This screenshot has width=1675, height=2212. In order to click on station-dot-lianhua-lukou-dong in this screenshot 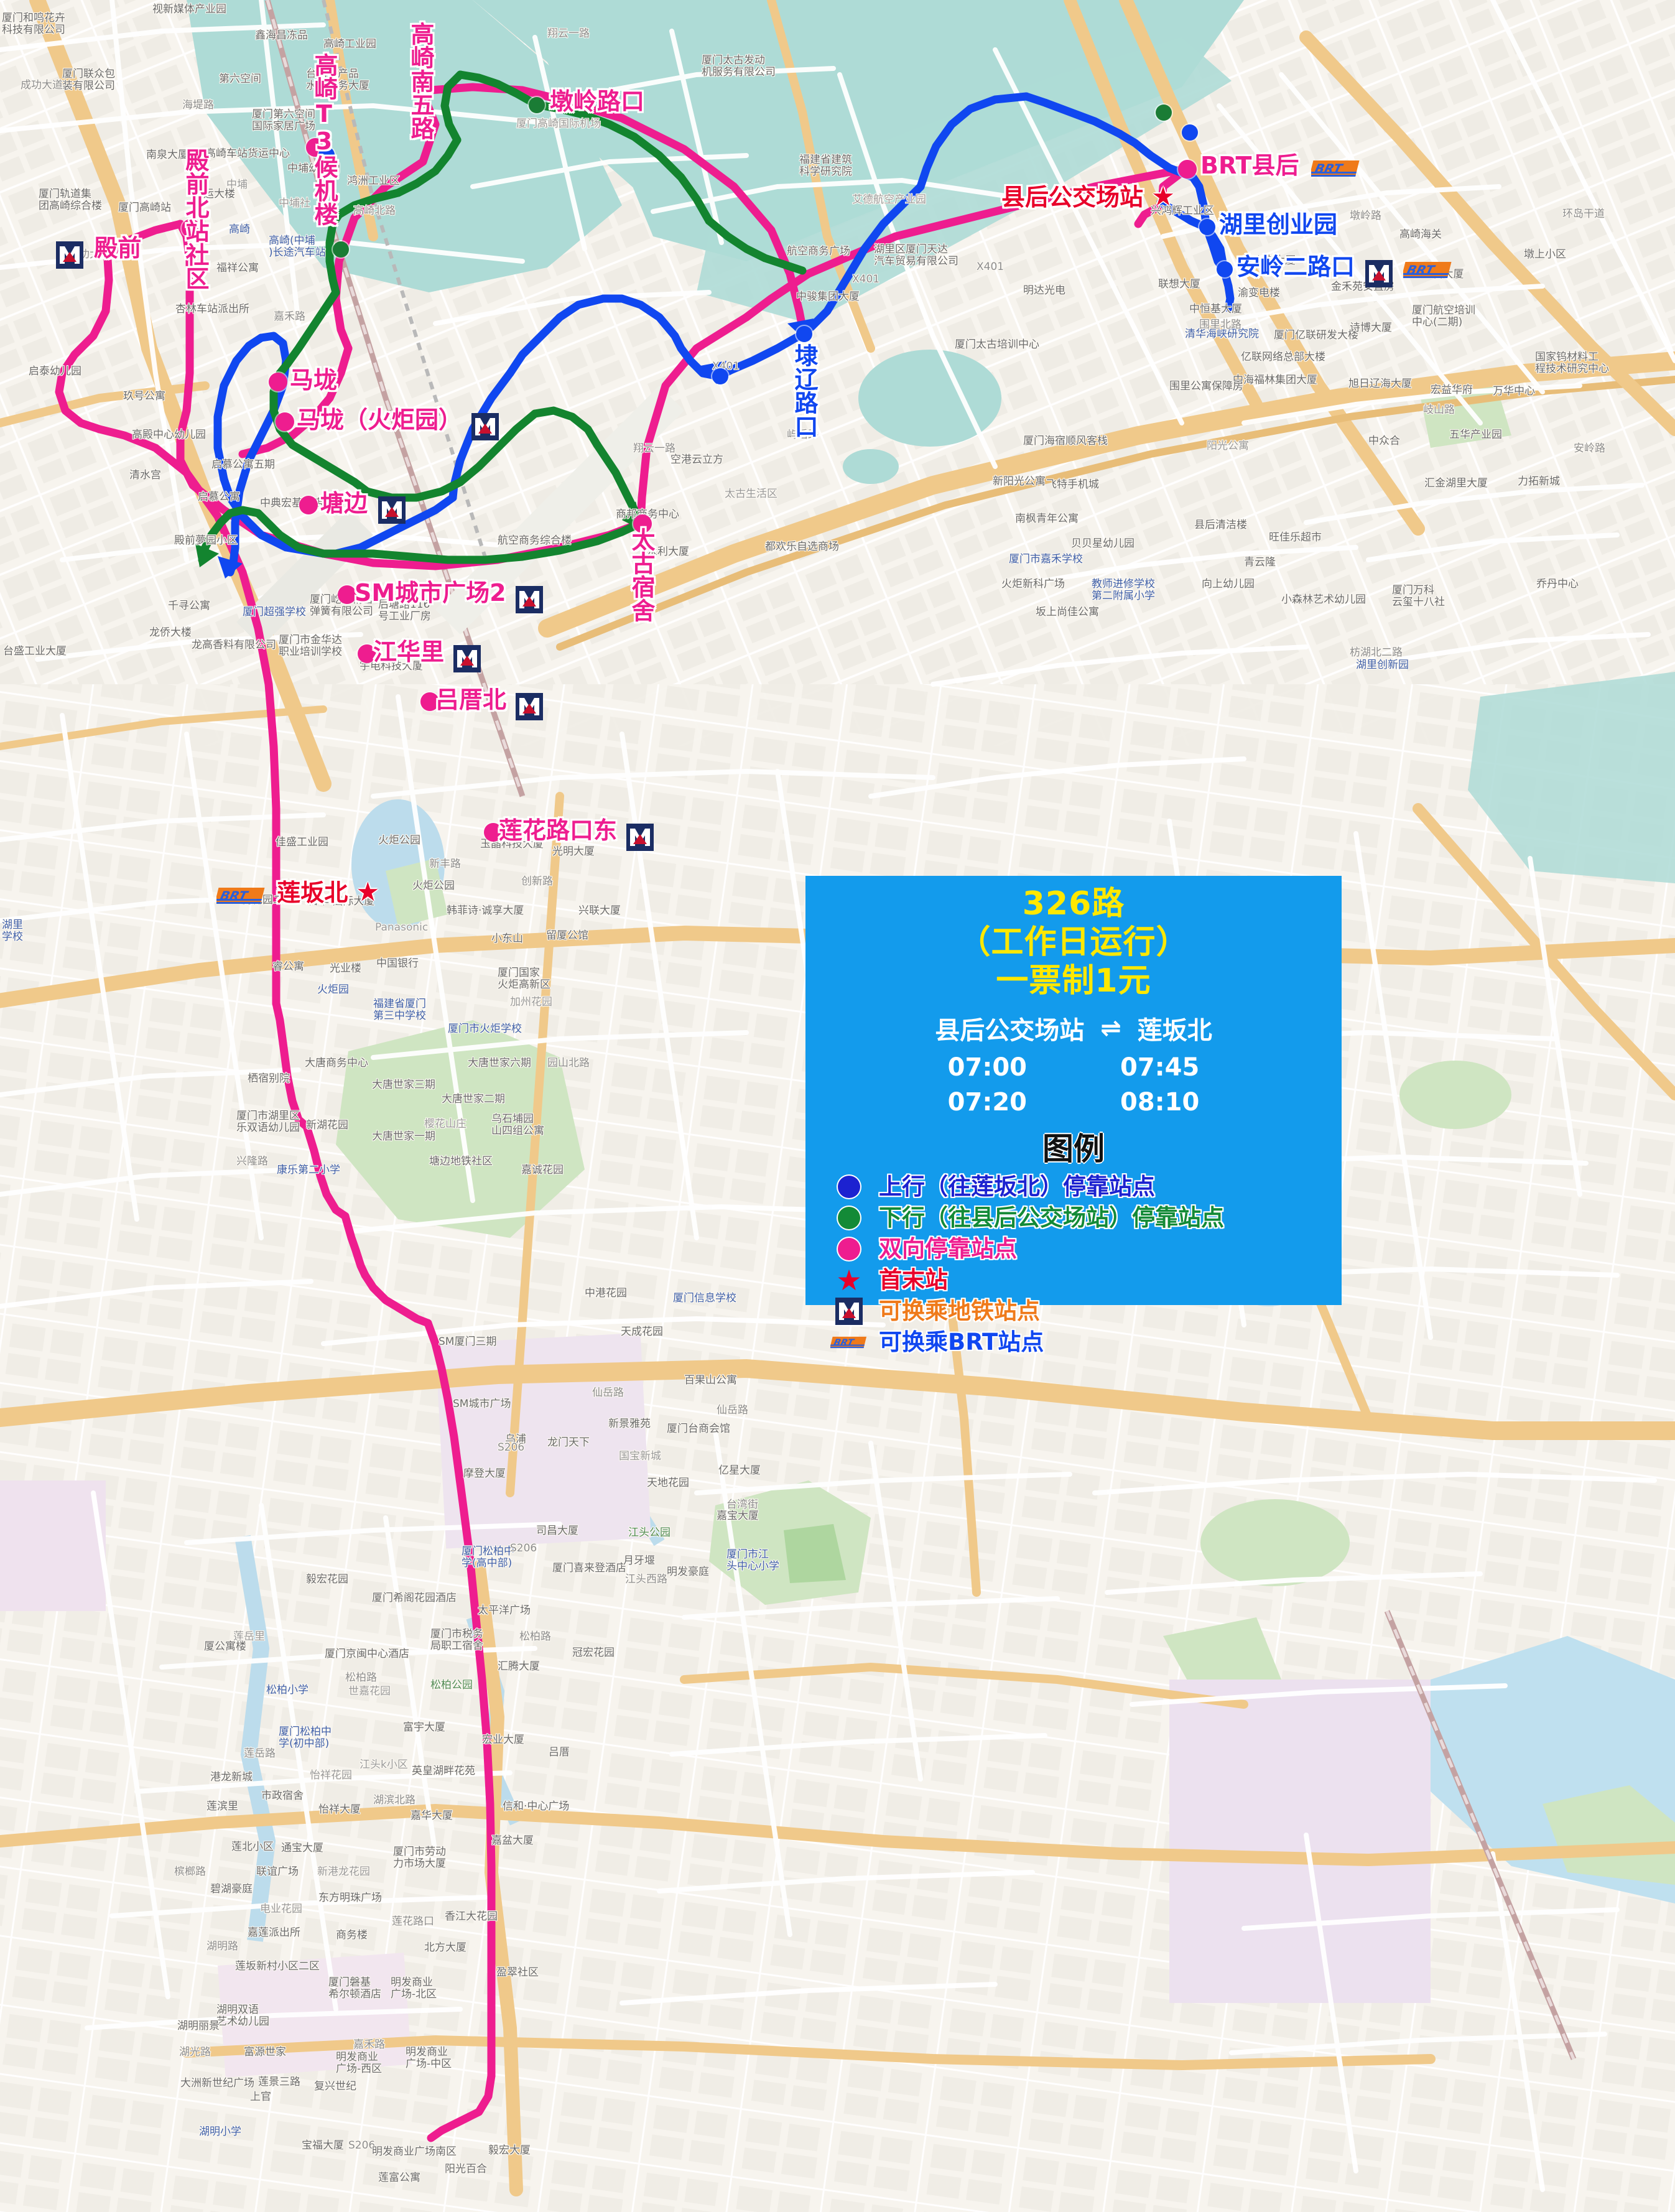, I will do `click(494, 832)`.